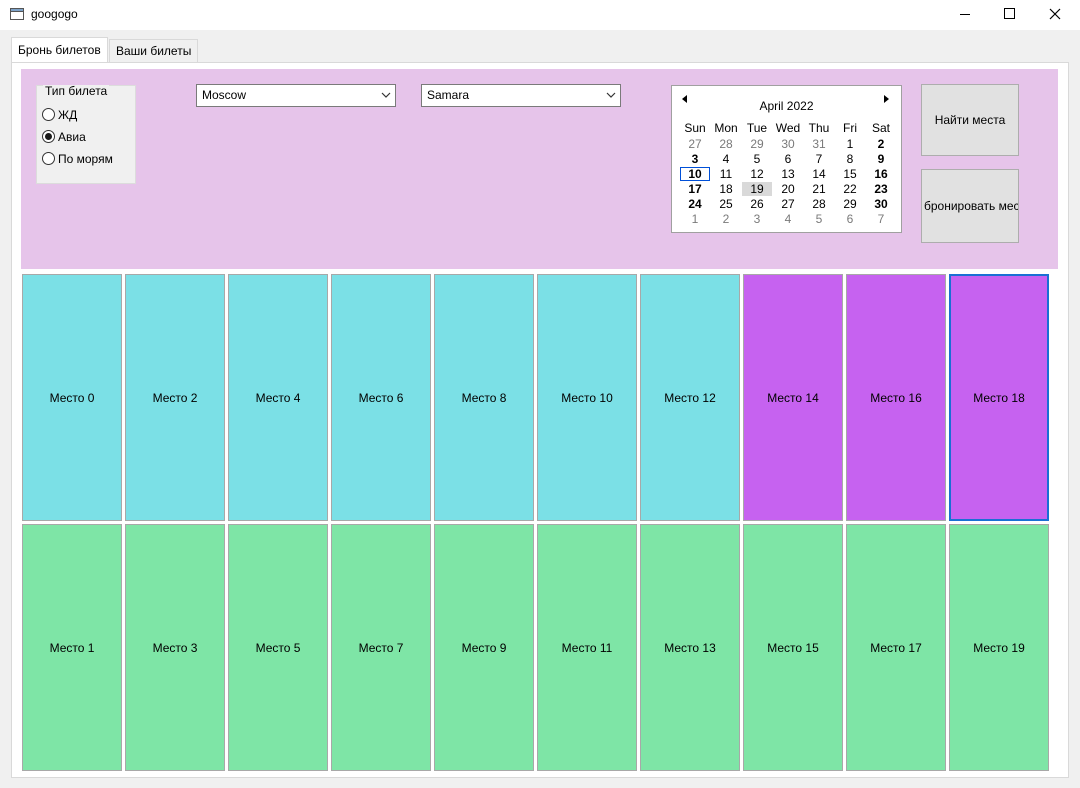  Describe the element at coordinates (788, 174) in the screenshot. I see `calendar-day: 13` at that location.